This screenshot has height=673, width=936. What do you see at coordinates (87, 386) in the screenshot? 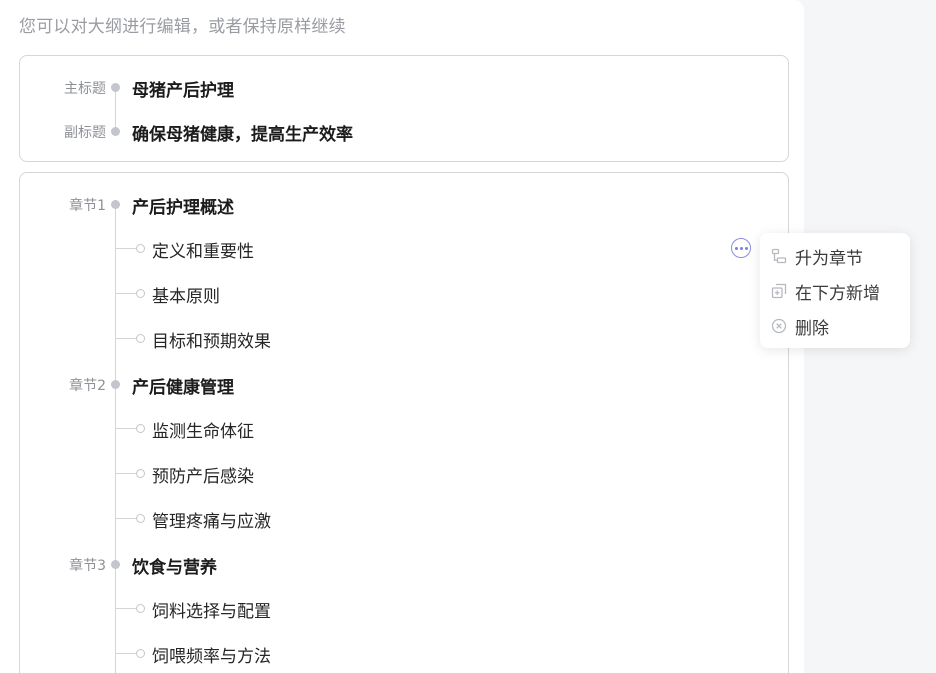
I see `chapter-label: 章节2` at bounding box center [87, 386].